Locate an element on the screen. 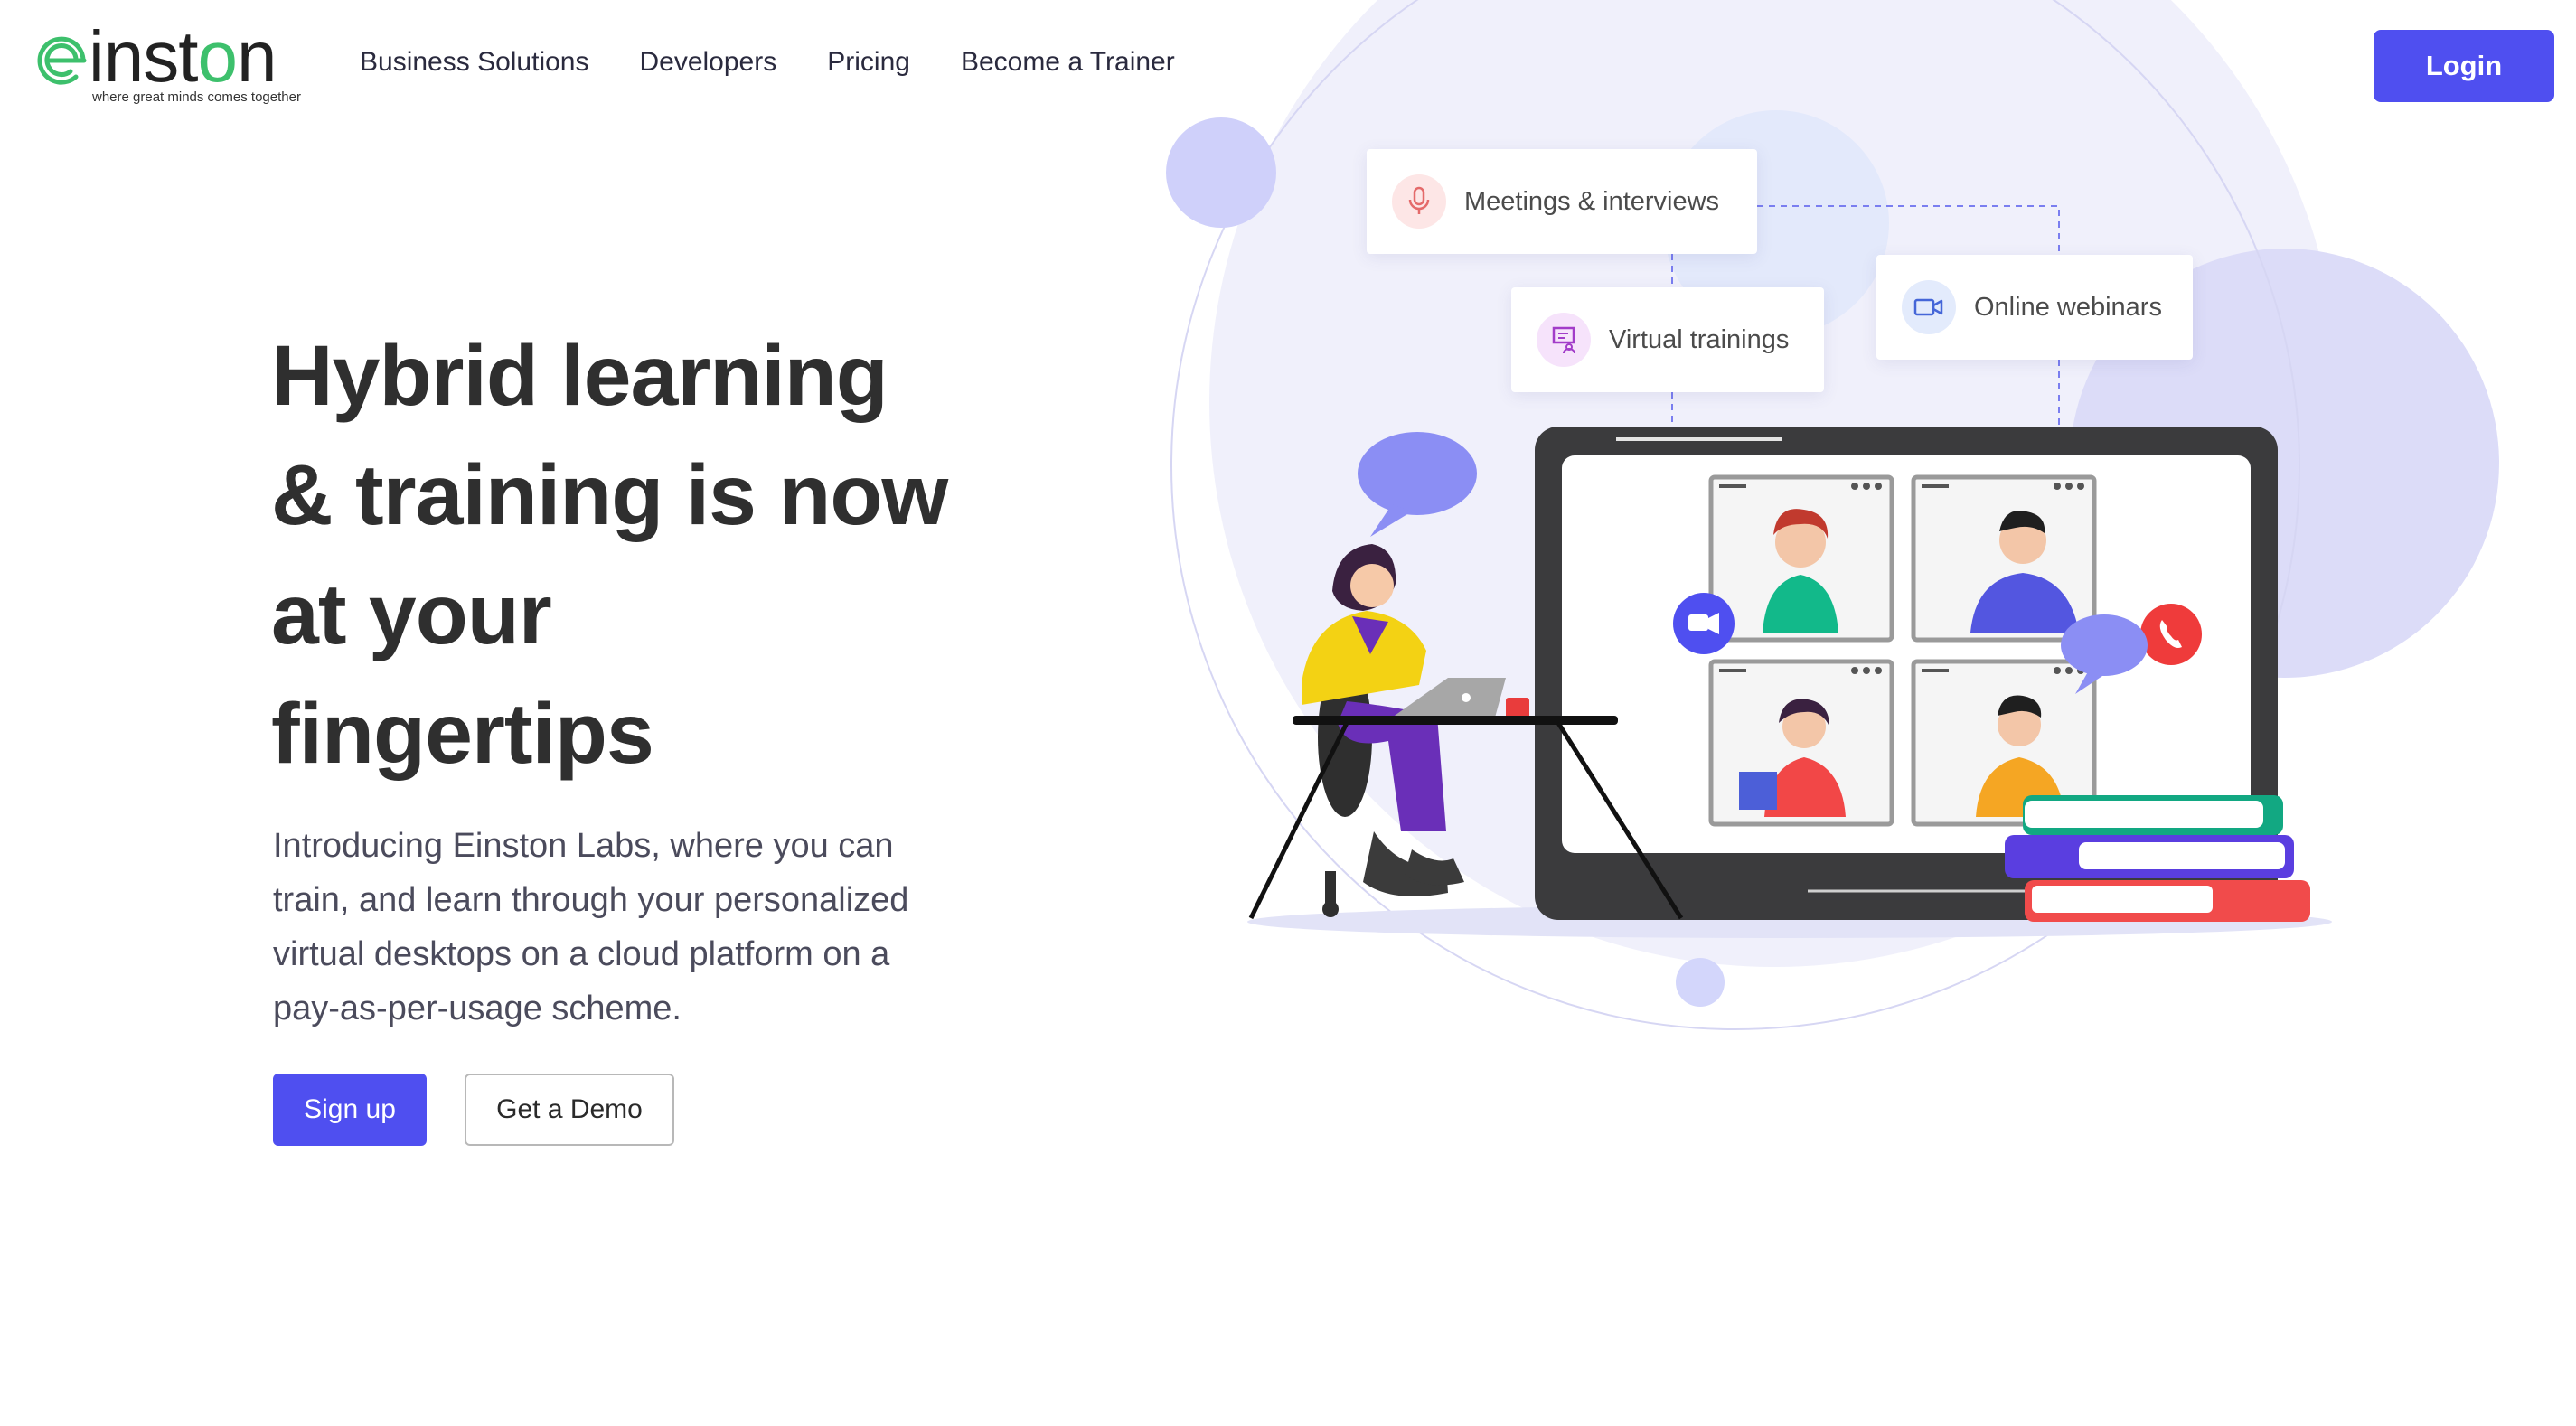  feature-card-webinars: Online webinars is located at coordinates (2034, 308).